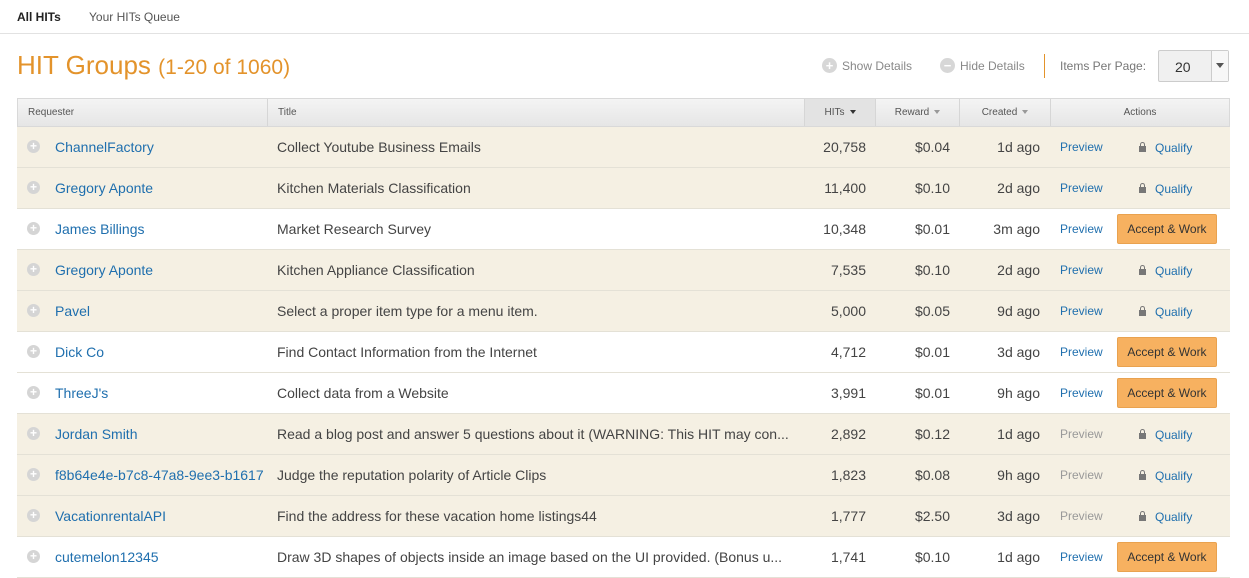  What do you see at coordinates (162, 475) in the screenshot?
I see `requester-link: f8b64e4e-b7c8-47a8-9ee3-b1617` at bounding box center [162, 475].